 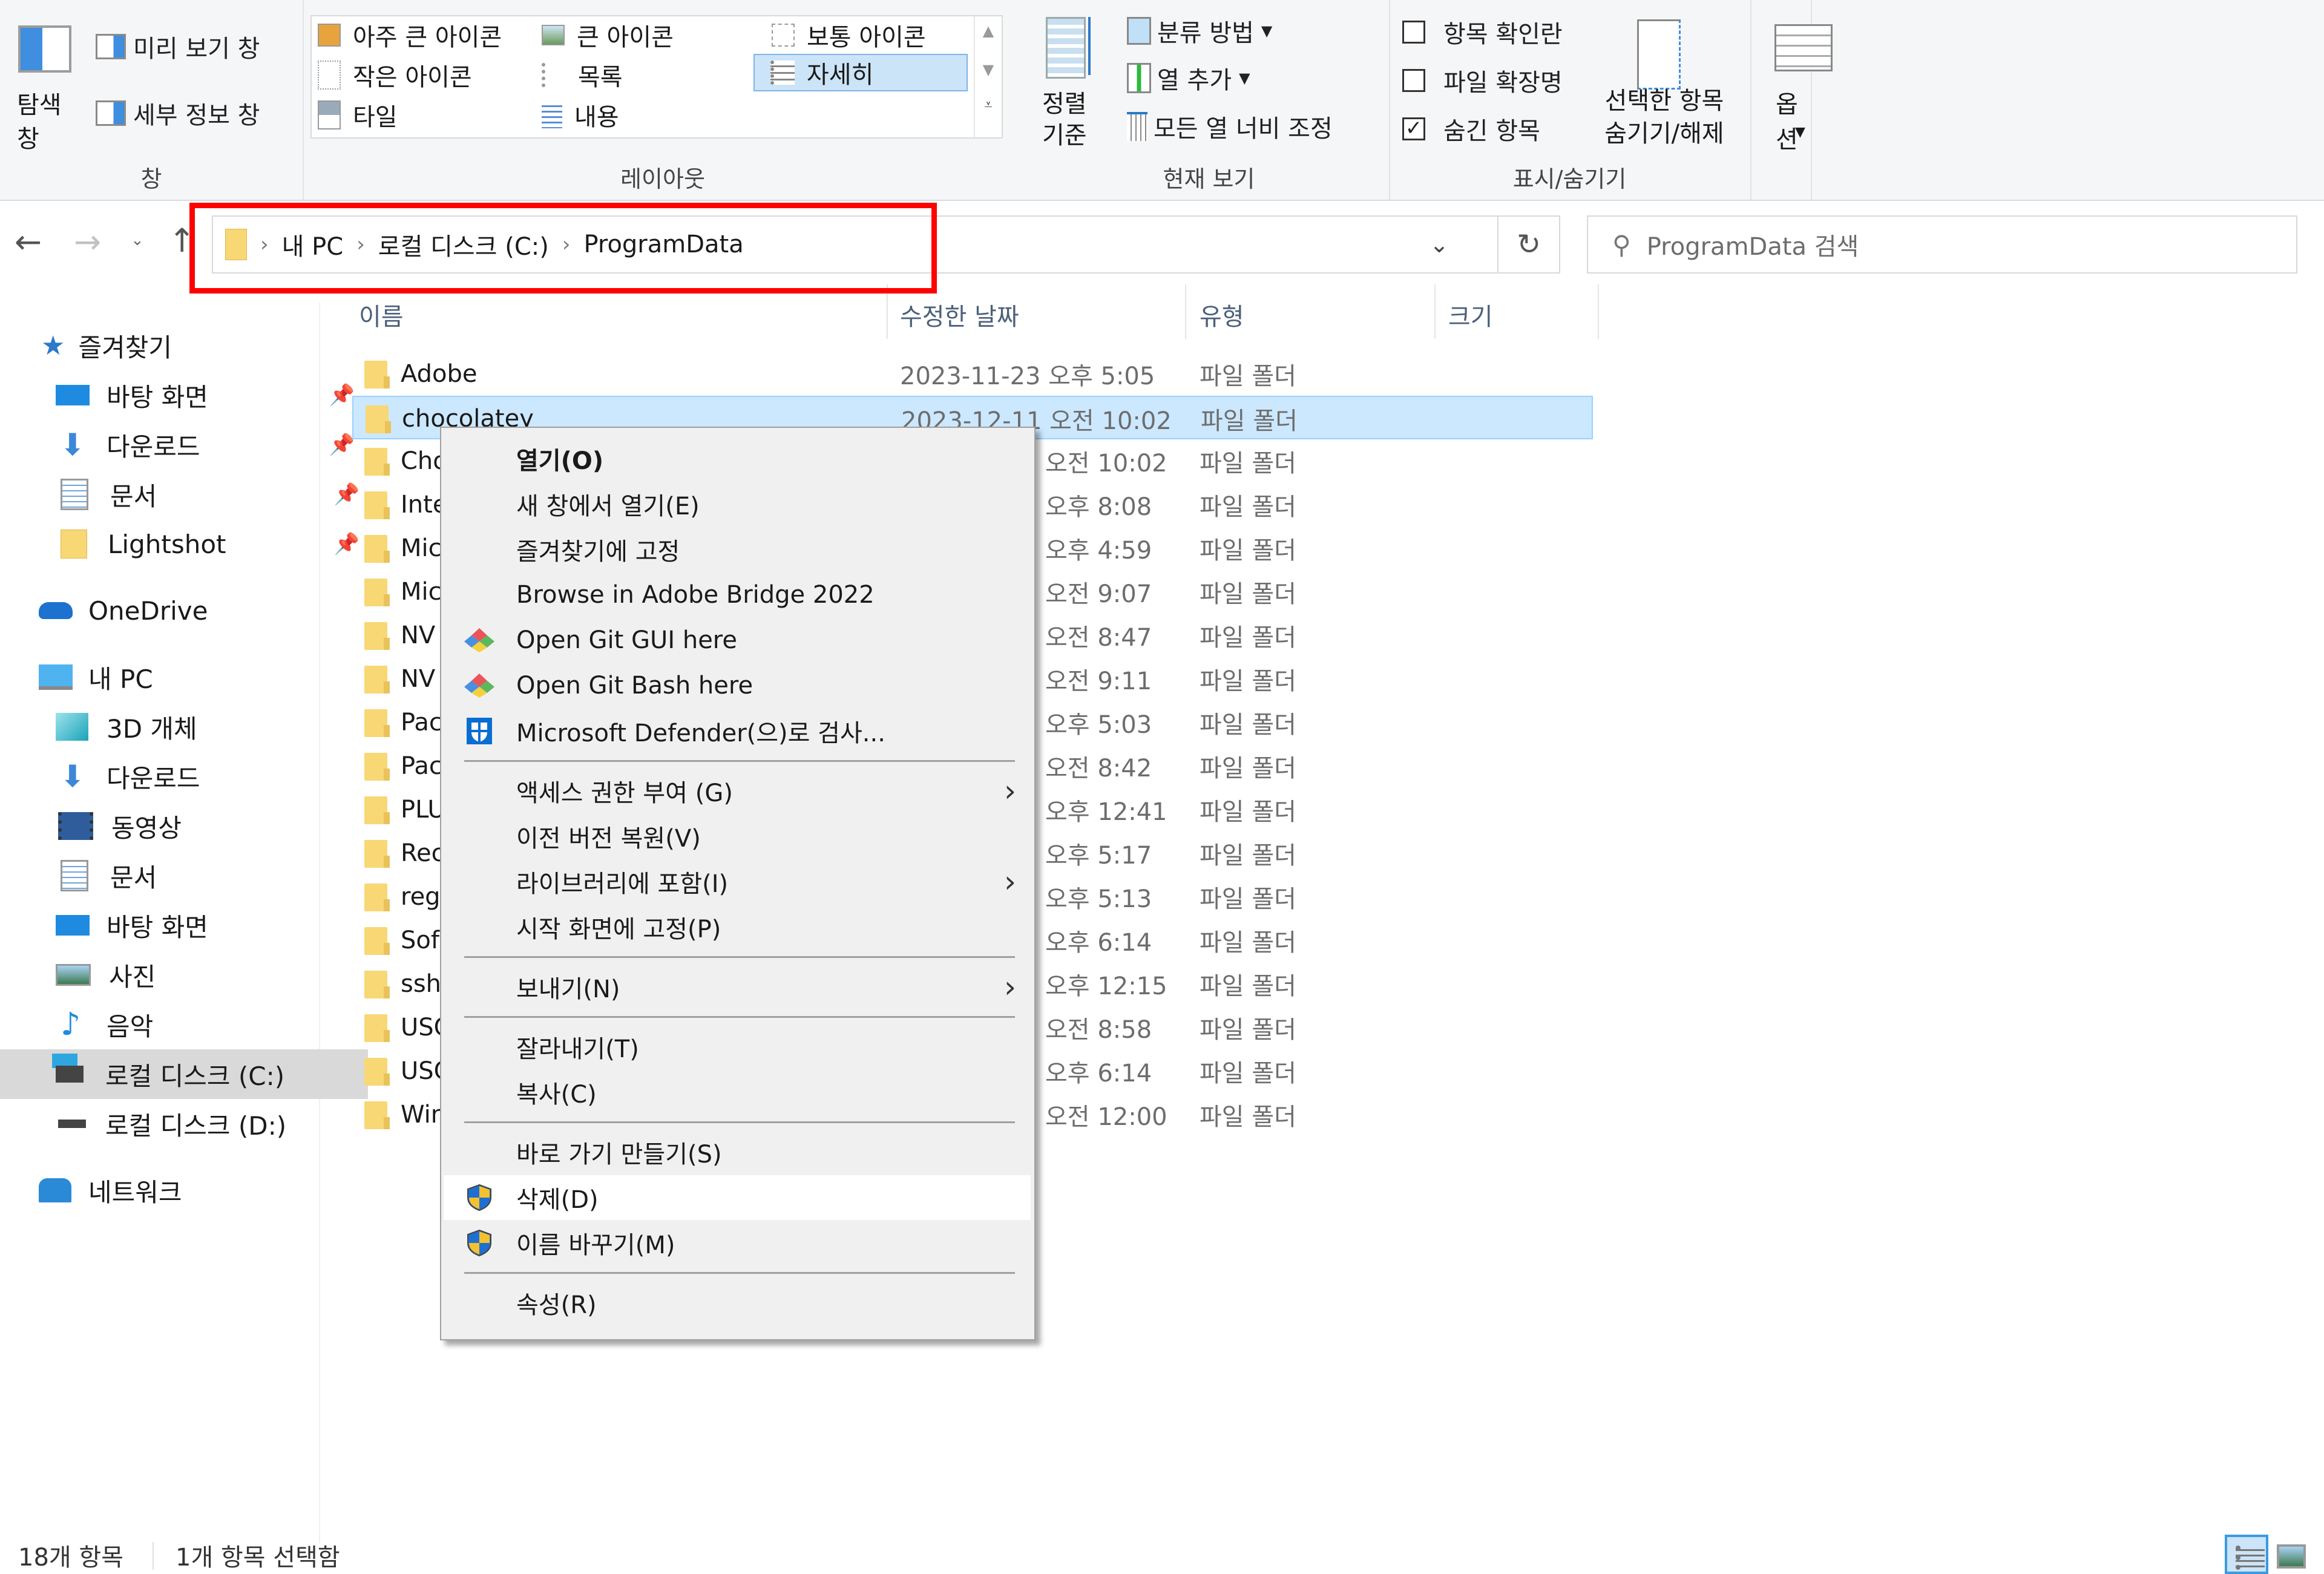 What do you see at coordinates (186, 494) in the screenshot?
I see `sidebar-item-documents: 문서 📌` at bounding box center [186, 494].